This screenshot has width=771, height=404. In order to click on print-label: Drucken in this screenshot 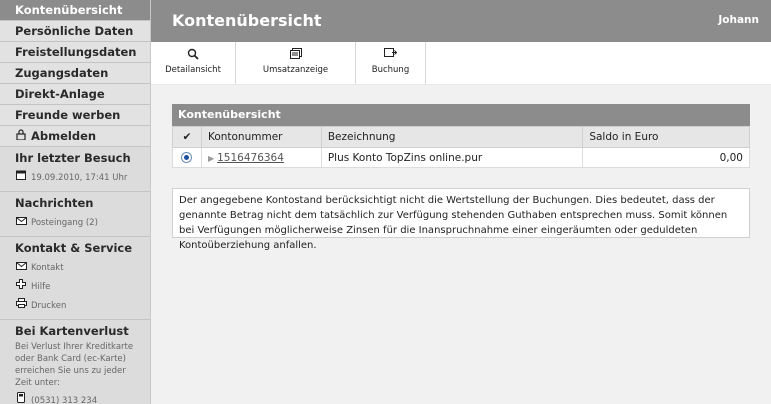, I will do `click(49, 306)`.